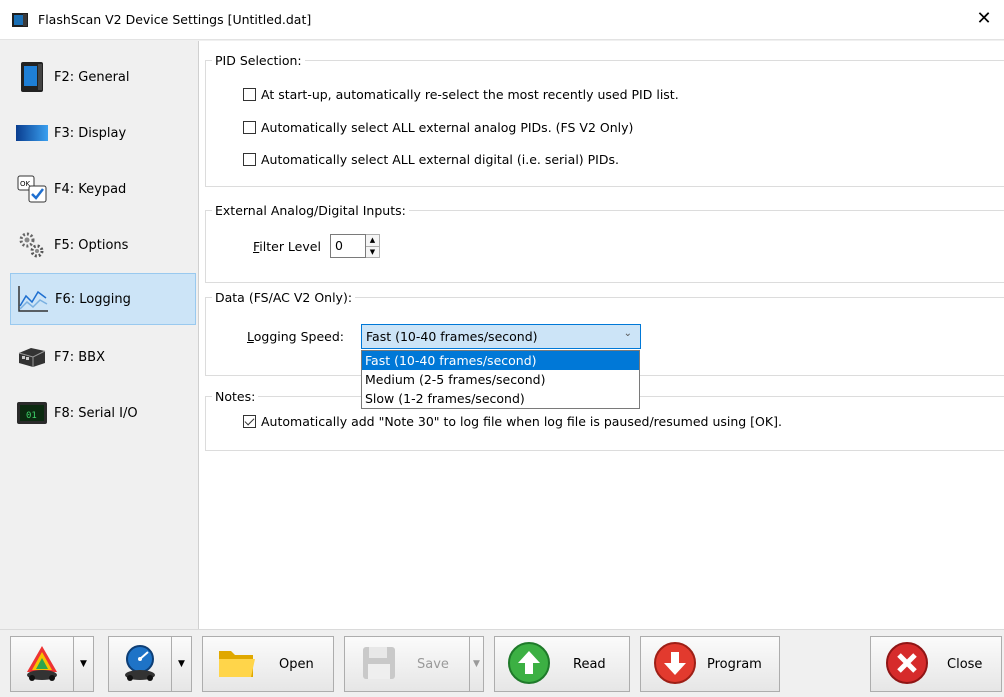  I want to click on floppy-disk-icon, so click(379, 664).